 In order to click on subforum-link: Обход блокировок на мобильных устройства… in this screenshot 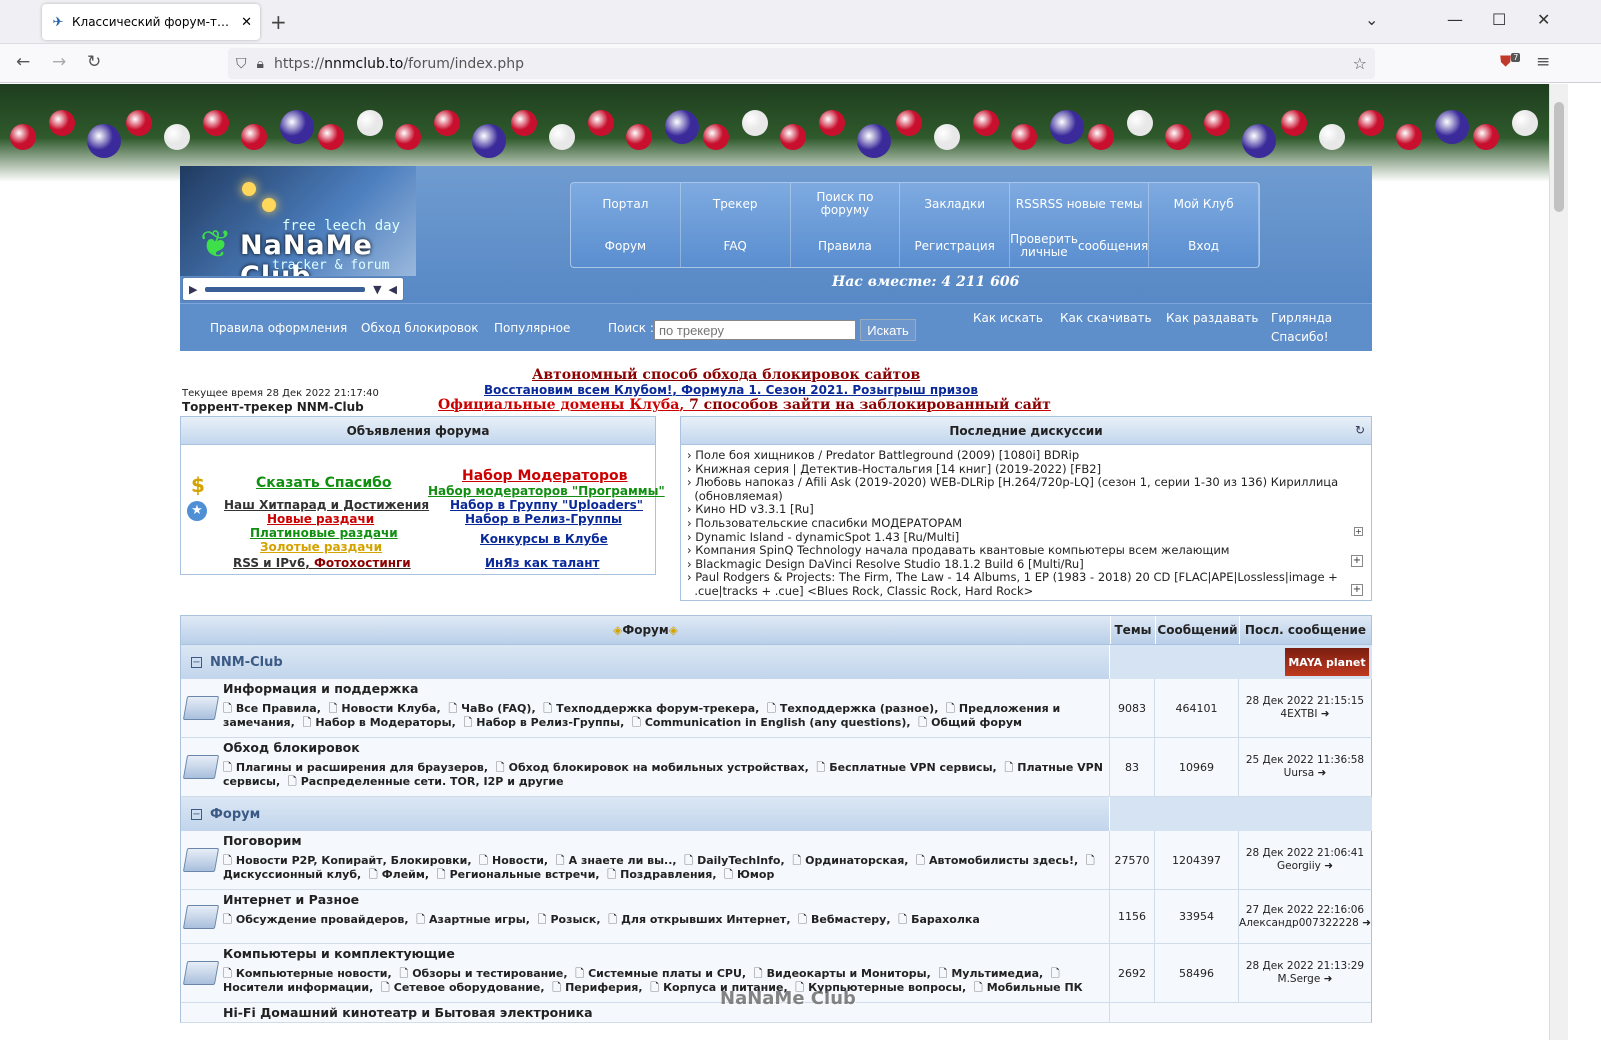, I will do `click(657, 767)`.